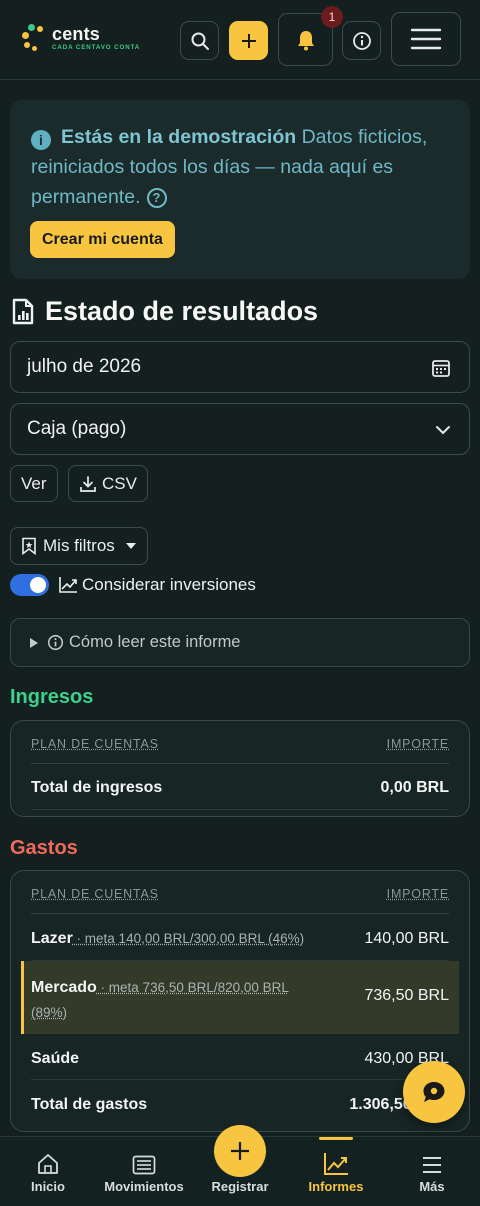 The width and height of the screenshot is (480, 1206). Describe the element at coordinates (240, 1103) in the screenshot. I see `expenses-total-row: Total de gastos 1.306,50 BRL` at that location.